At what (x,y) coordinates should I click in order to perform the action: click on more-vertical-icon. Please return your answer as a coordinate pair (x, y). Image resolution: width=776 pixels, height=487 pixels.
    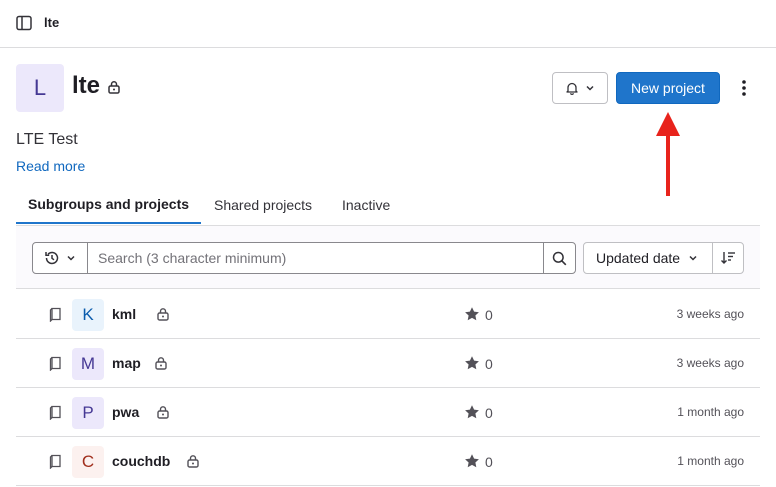
    Looking at the image, I should click on (744, 88).